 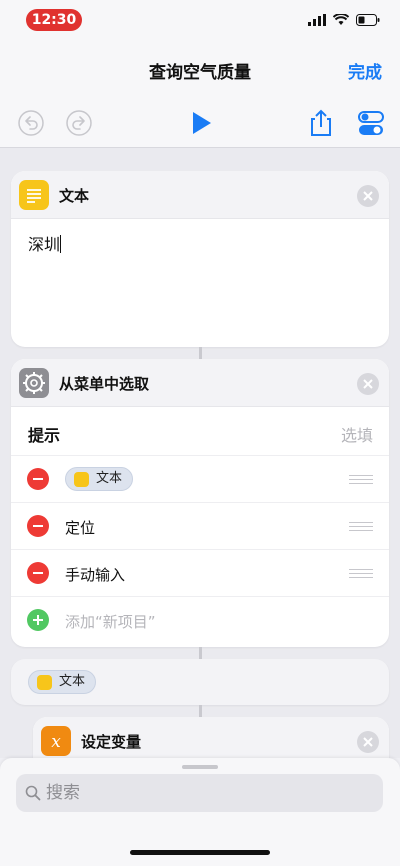 I want to click on search-icon, so click(x=33, y=793).